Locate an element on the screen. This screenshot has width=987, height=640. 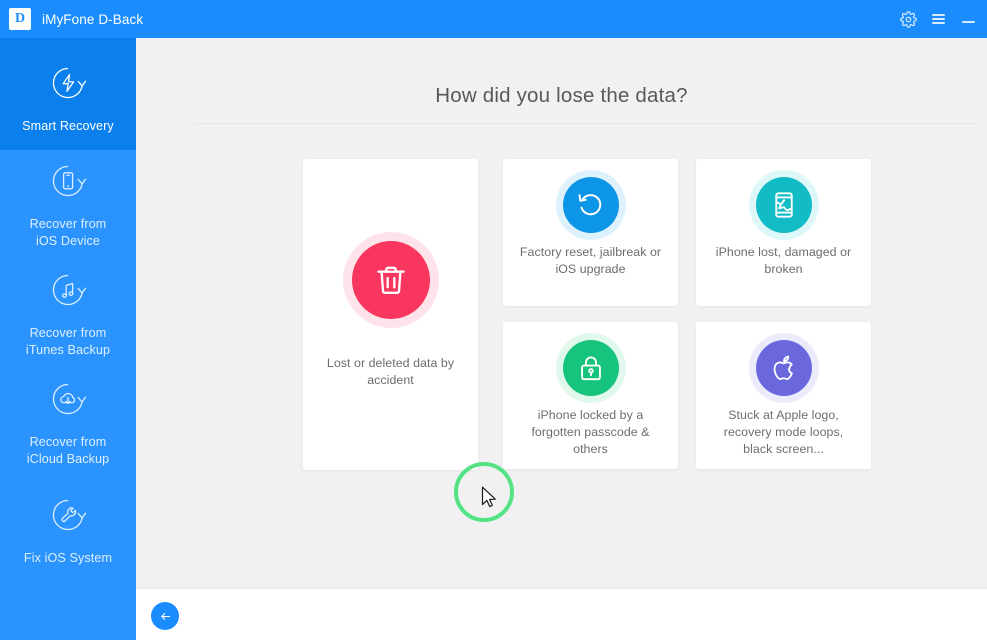
lock-icon-badge is located at coordinates (590, 368).